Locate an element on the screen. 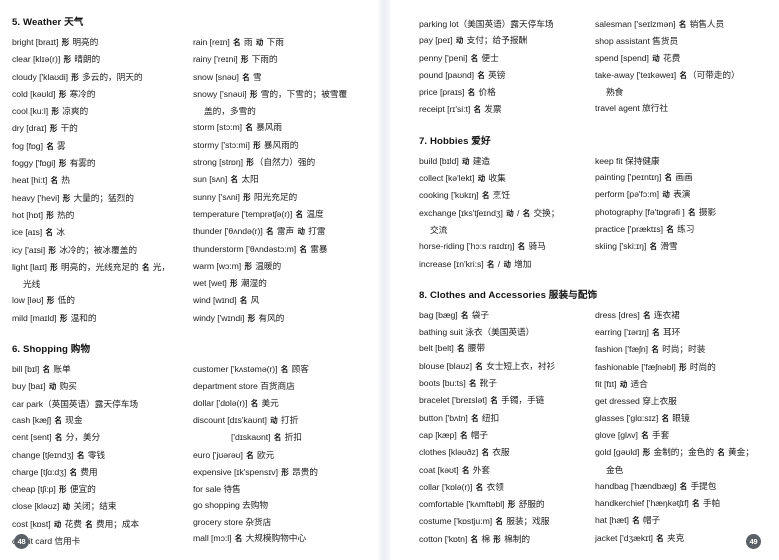  entry: dollar ['dɒlə(r)] 名 美元 is located at coordinates (281, 403).